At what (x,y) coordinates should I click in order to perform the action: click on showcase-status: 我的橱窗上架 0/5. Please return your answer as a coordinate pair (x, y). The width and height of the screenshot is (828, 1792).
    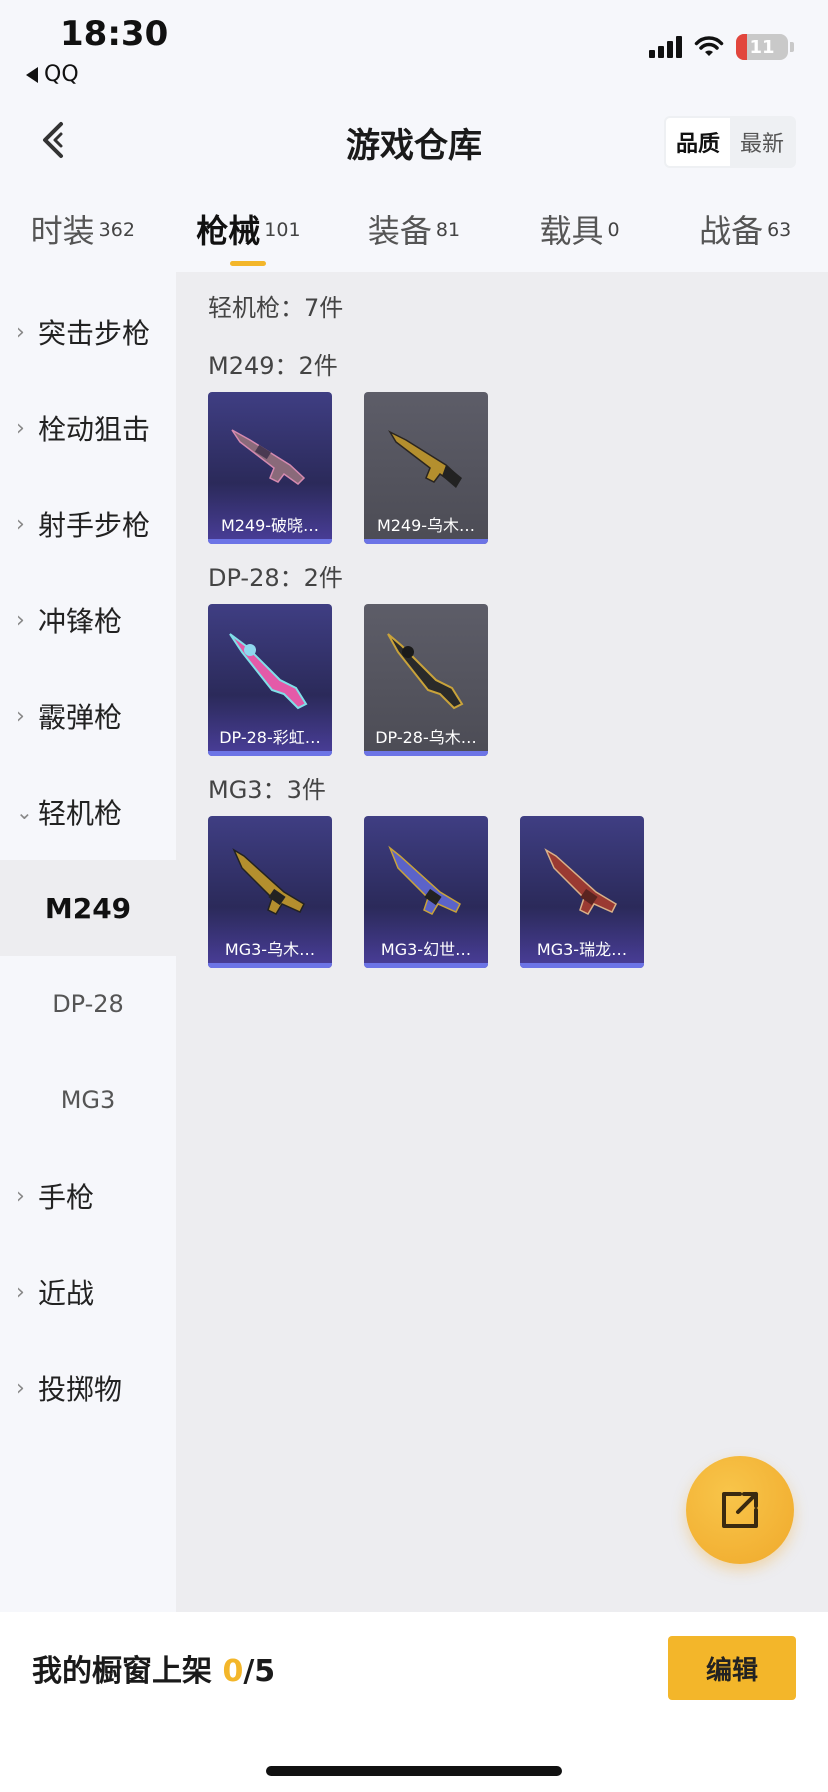
    Looking at the image, I should click on (153, 1668).